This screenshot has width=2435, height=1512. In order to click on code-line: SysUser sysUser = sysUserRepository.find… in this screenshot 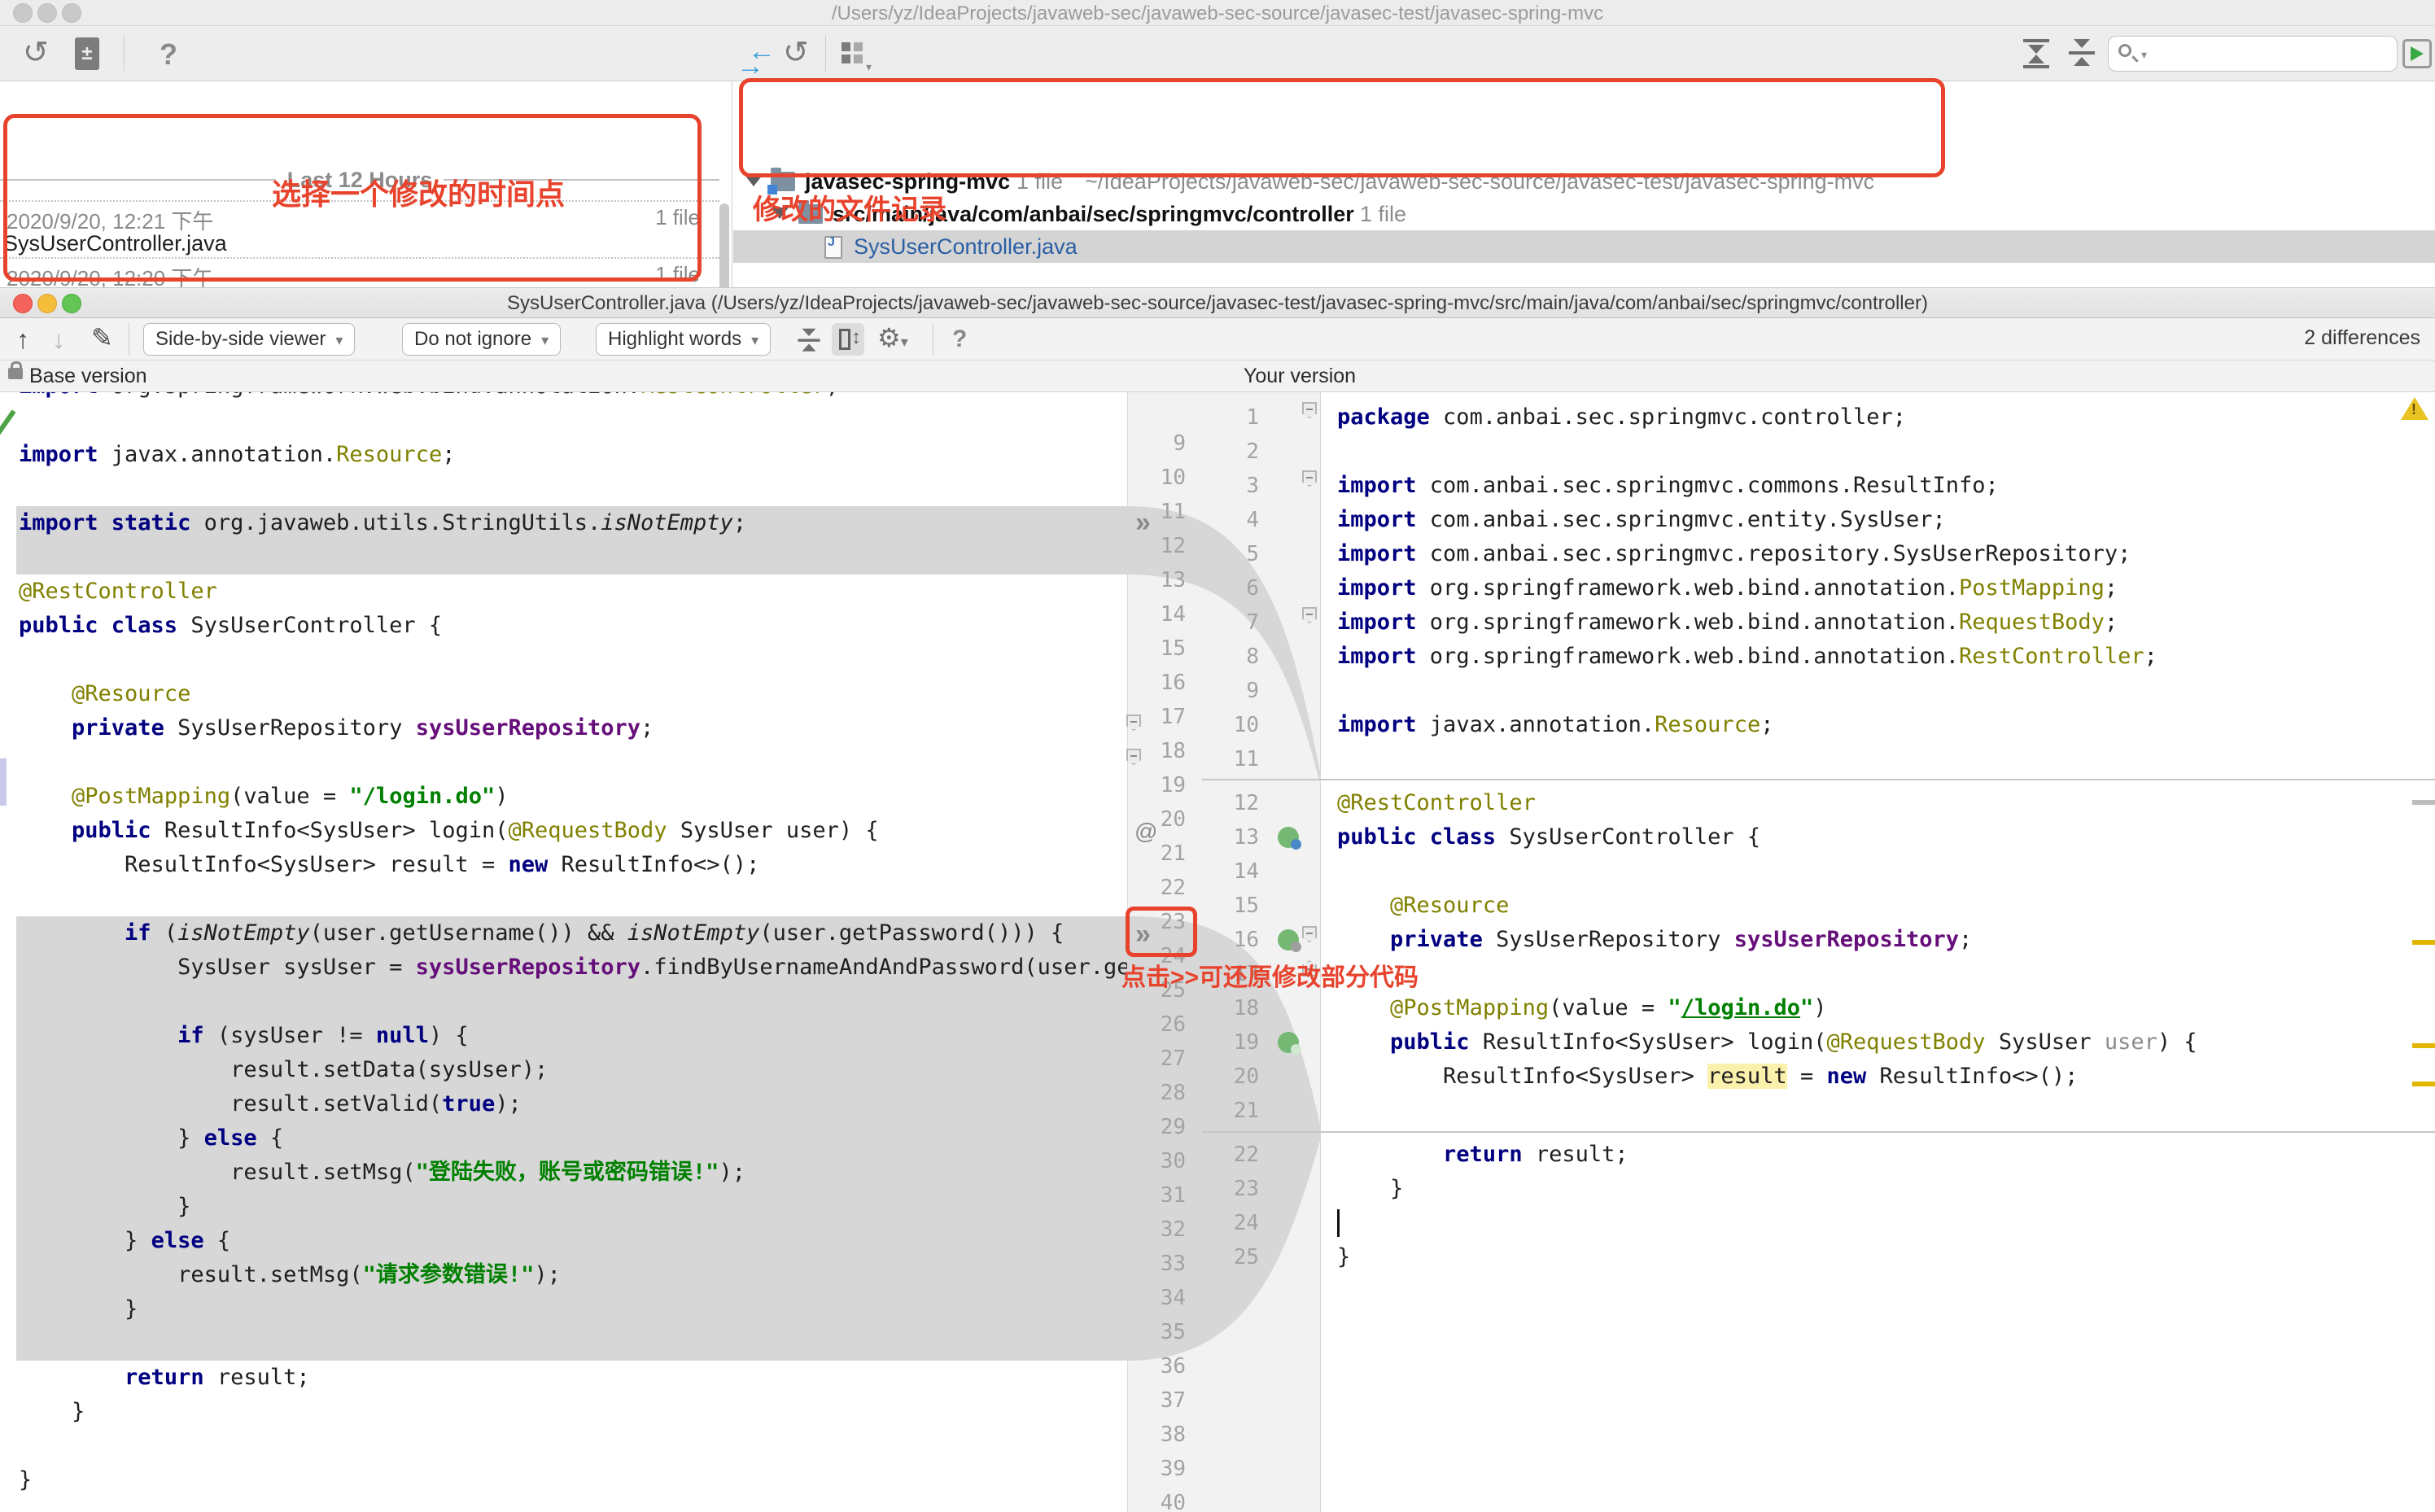, I will do `click(571, 967)`.